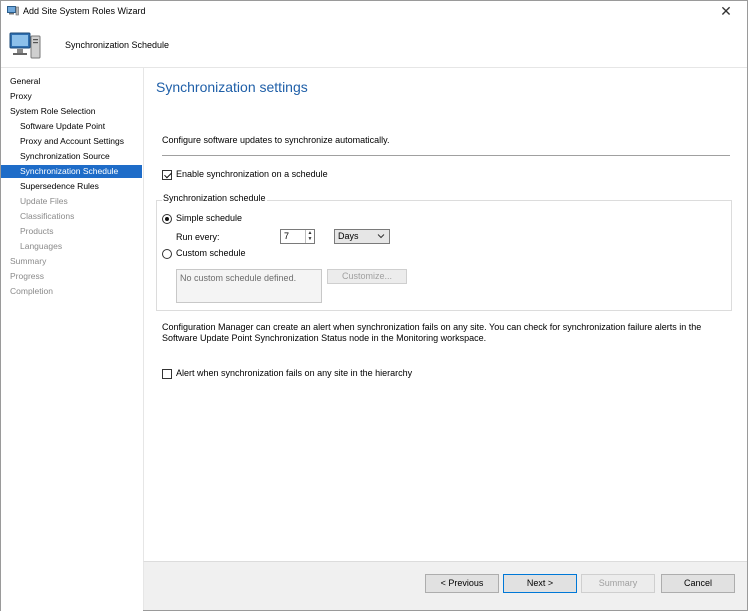 The width and height of the screenshot is (748, 611). I want to click on nav-item-update-files: Update Files, so click(44, 201).